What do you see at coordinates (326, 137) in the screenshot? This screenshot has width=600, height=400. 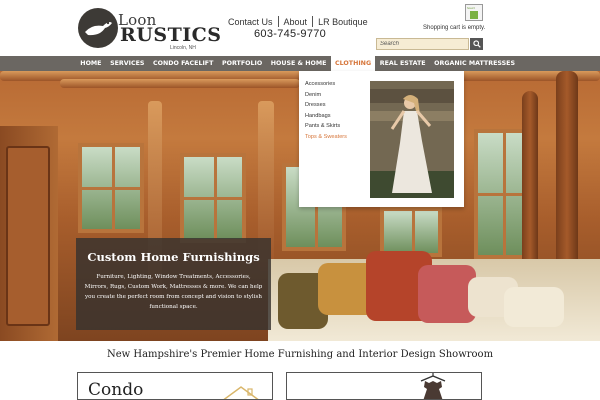 I see `dropdown-item-tops-sweaters: Tops & Sweaters` at bounding box center [326, 137].